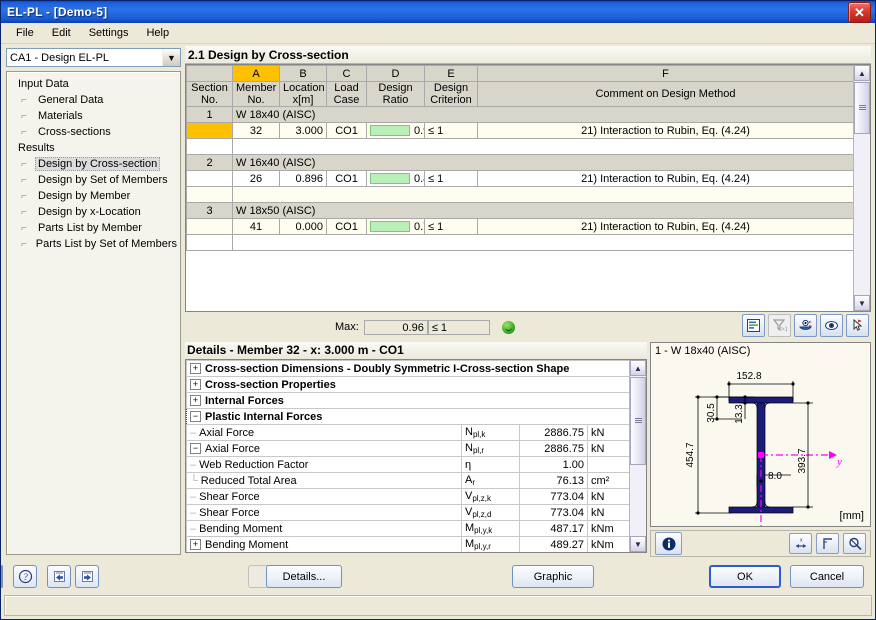 The width and height of the screenshot is (876, 620). I want to click on col-letter-c: C, so click(346, 73).